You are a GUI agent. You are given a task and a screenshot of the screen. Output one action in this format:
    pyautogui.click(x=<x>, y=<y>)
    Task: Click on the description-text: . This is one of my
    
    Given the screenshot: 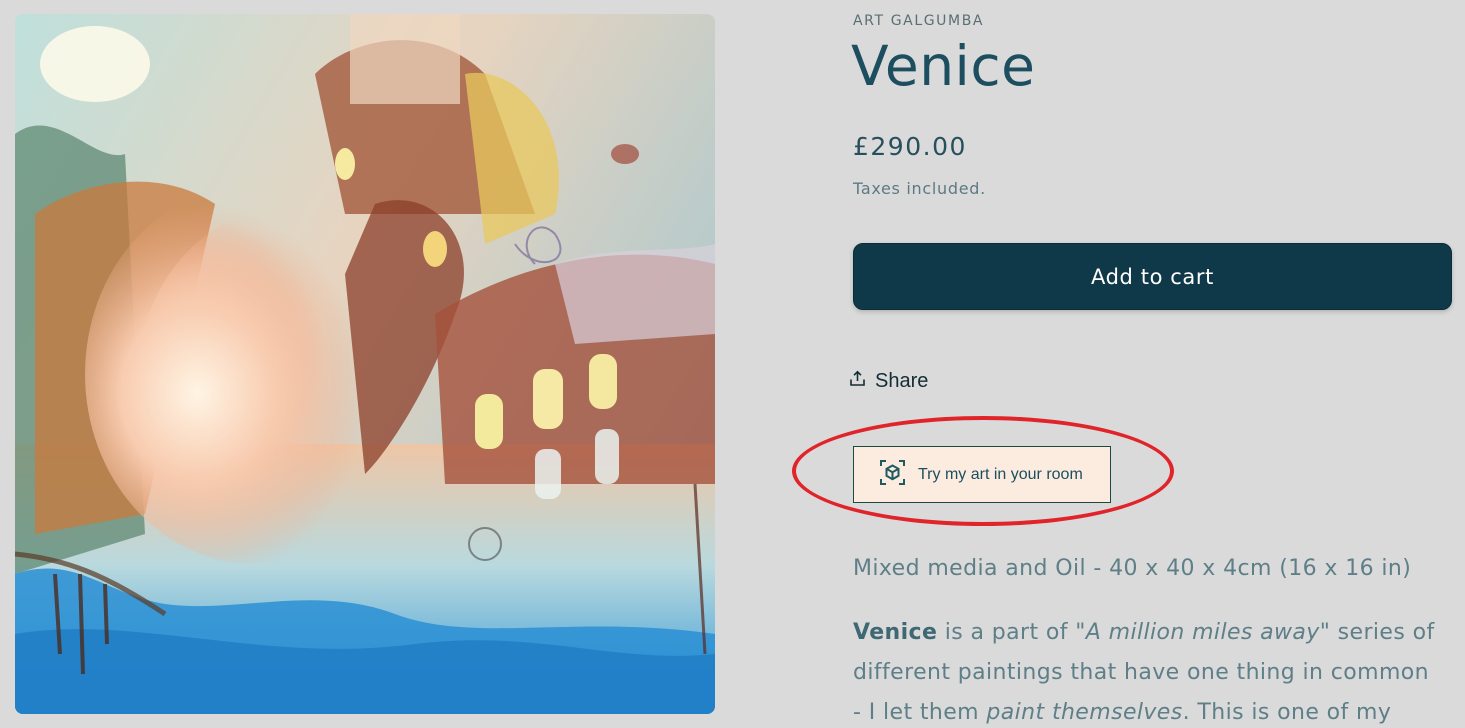 What is the action you would take?
    pyautogui.click(x=1287, y=712)
    